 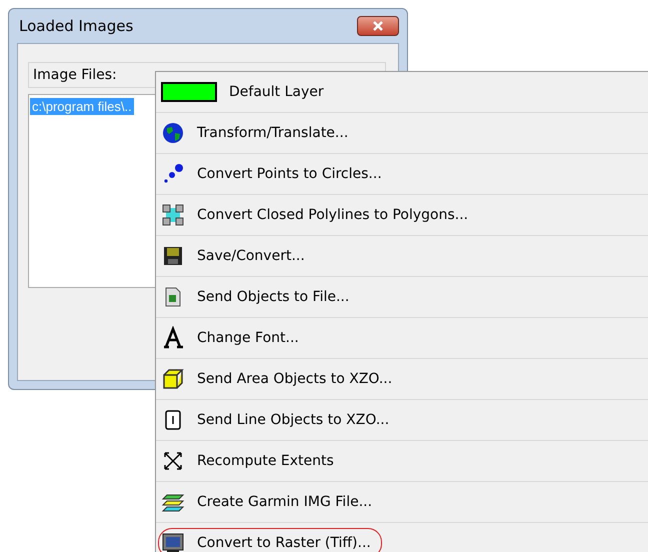 I want to click on group-label: Image Files:, so click(x=75, y=75).